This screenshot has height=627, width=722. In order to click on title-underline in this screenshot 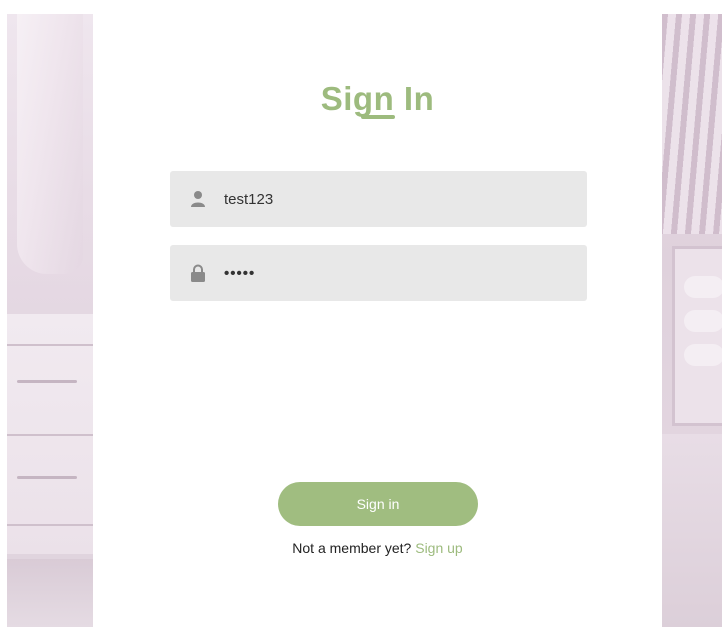, I will do `click(378, 117)`.